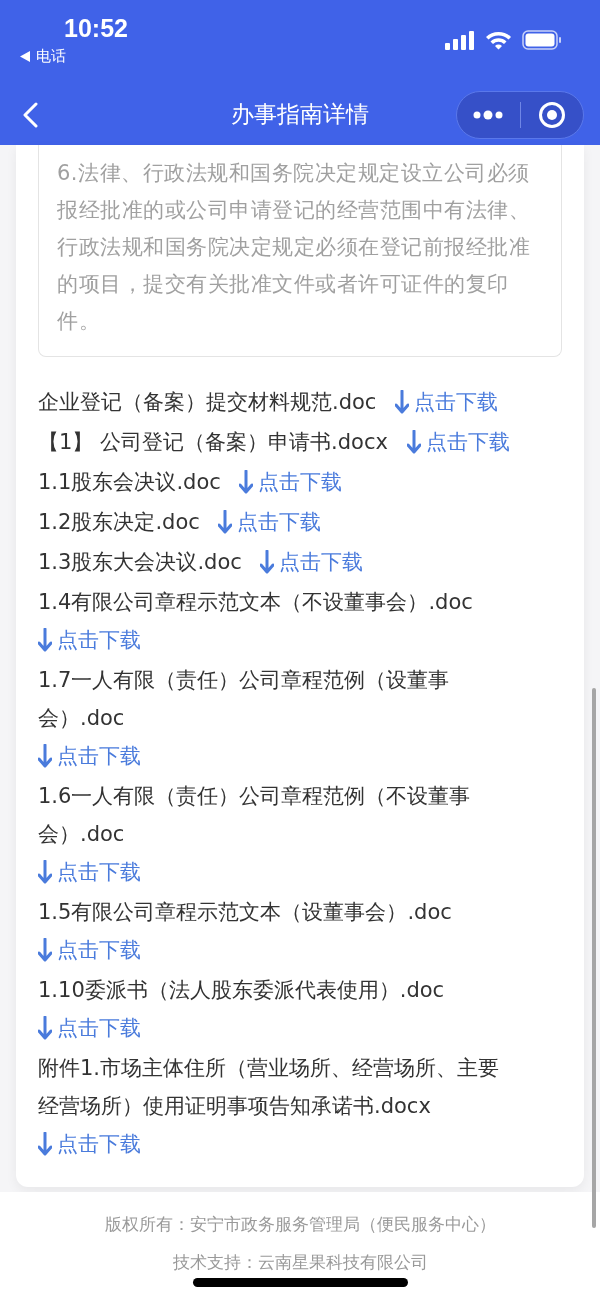  Describe the element at coordinates (255, 602) in the screenshot. I see `file-name: 1.4有限公司章程示范文本（不设董事会）.doc` at that location.